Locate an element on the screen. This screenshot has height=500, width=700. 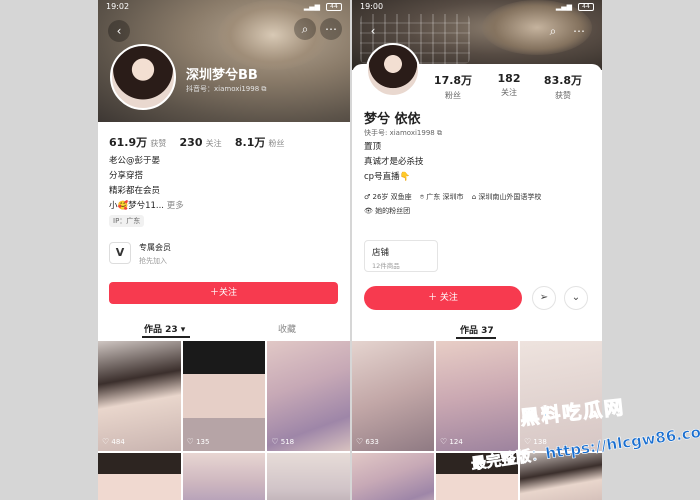
expand-button: ⌄ is located at coordinates (576, 298).